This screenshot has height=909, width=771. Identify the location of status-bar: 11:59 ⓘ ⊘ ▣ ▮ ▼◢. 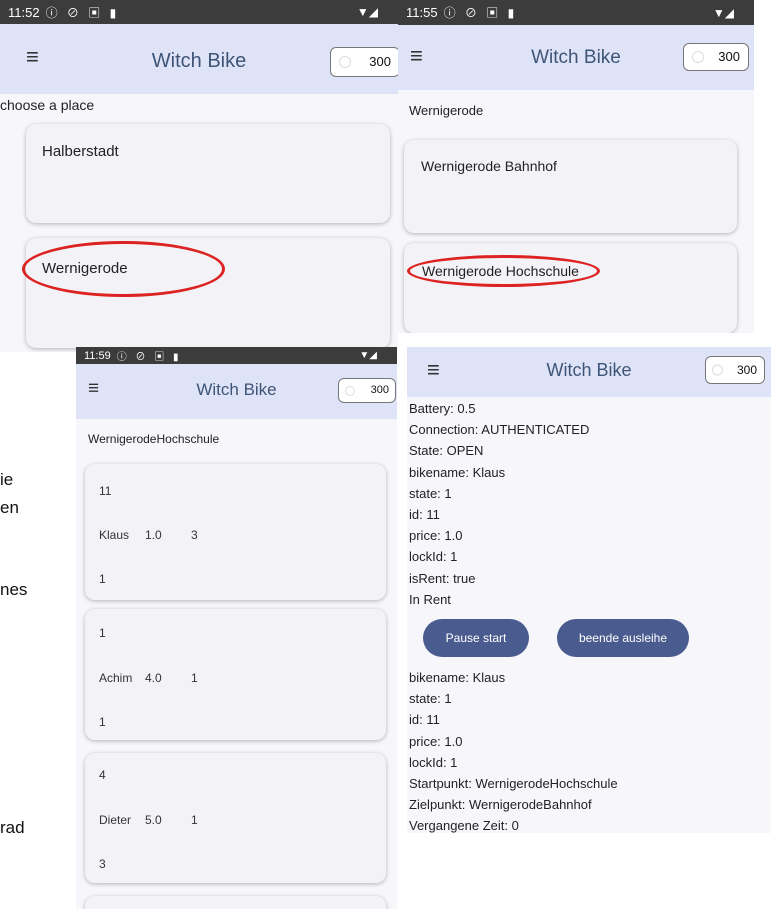
(236, 355).